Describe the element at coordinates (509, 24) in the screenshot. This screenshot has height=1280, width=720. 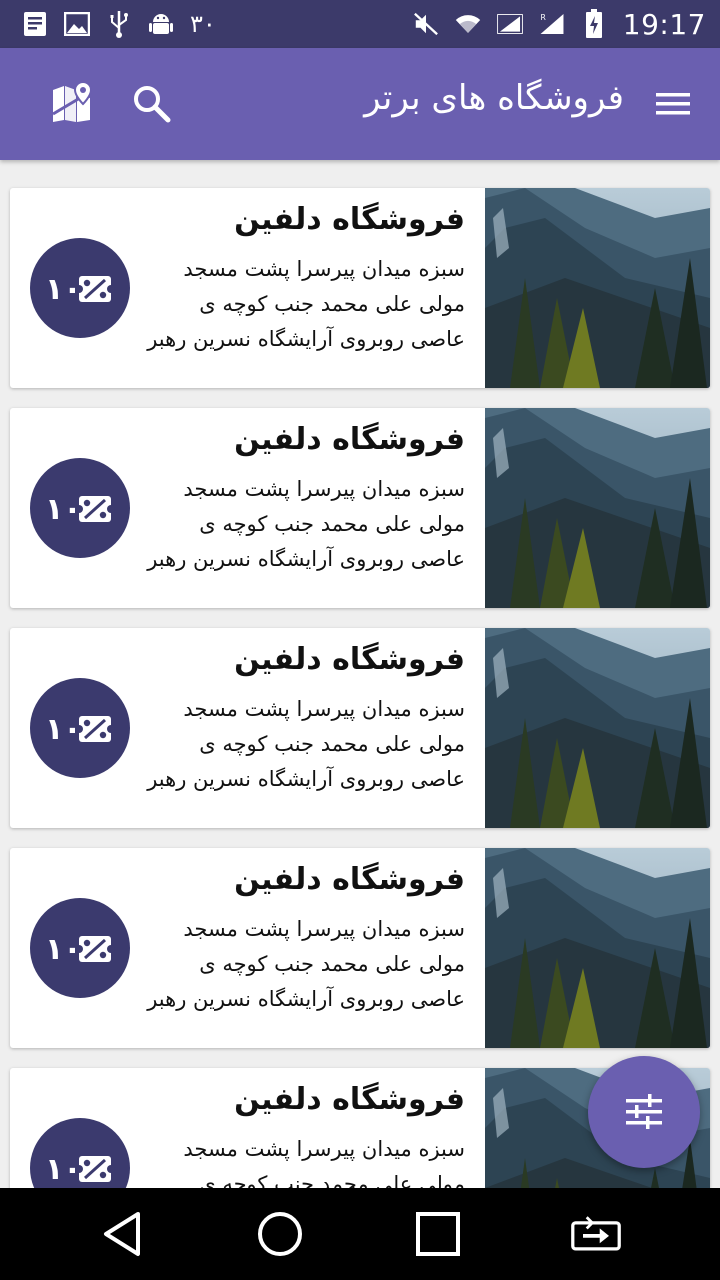
I see `signal-icon` at that location.